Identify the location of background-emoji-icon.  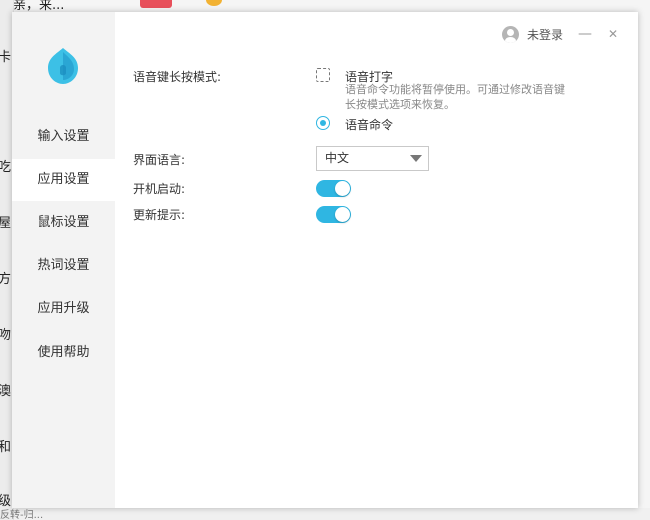
(214, 3).